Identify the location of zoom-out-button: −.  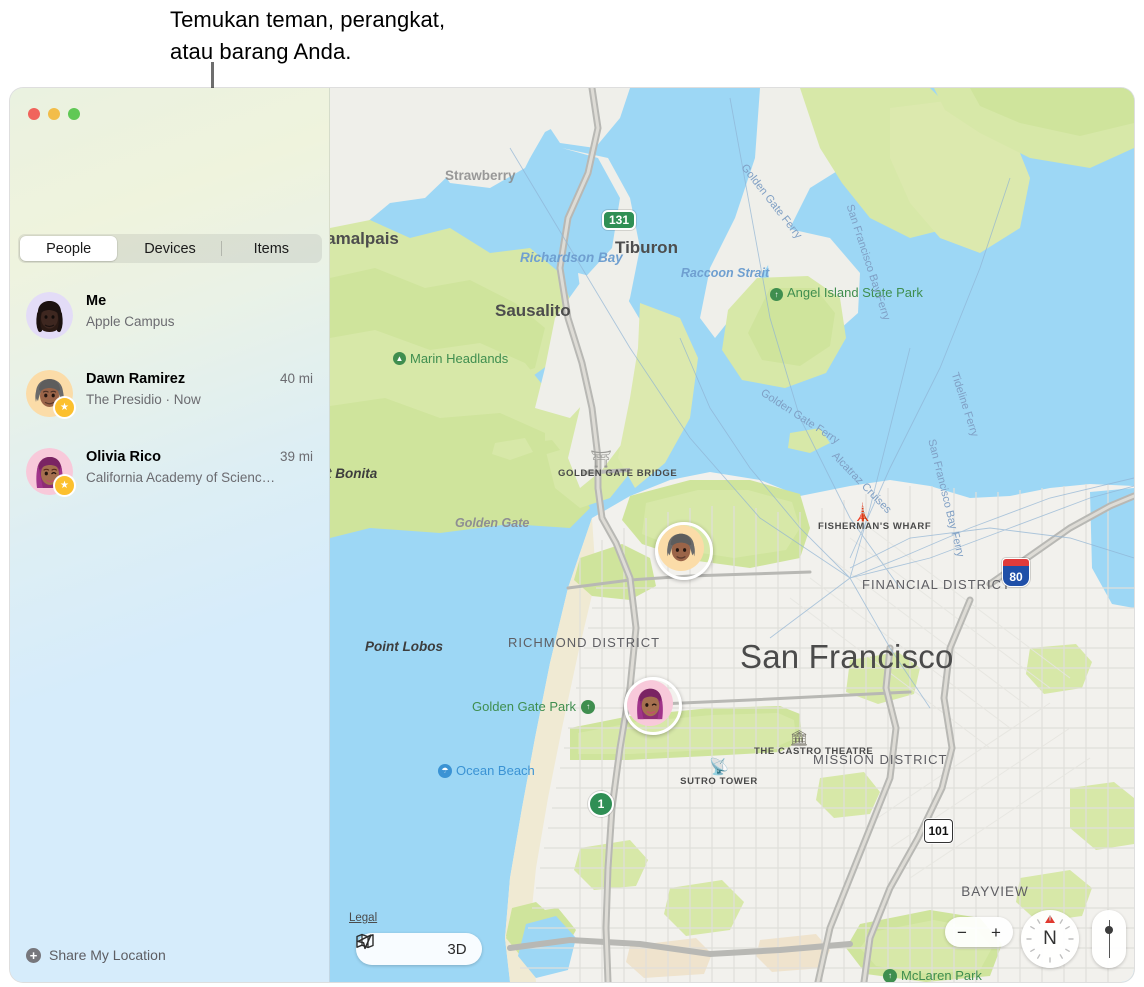
(962, 932).